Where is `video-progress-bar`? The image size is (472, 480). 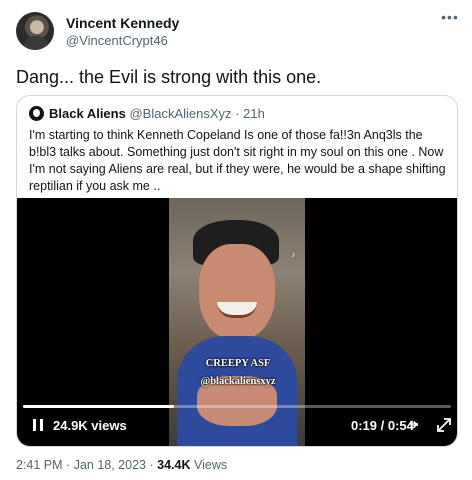 video-progress-bar is located at coordinates (237, 406).